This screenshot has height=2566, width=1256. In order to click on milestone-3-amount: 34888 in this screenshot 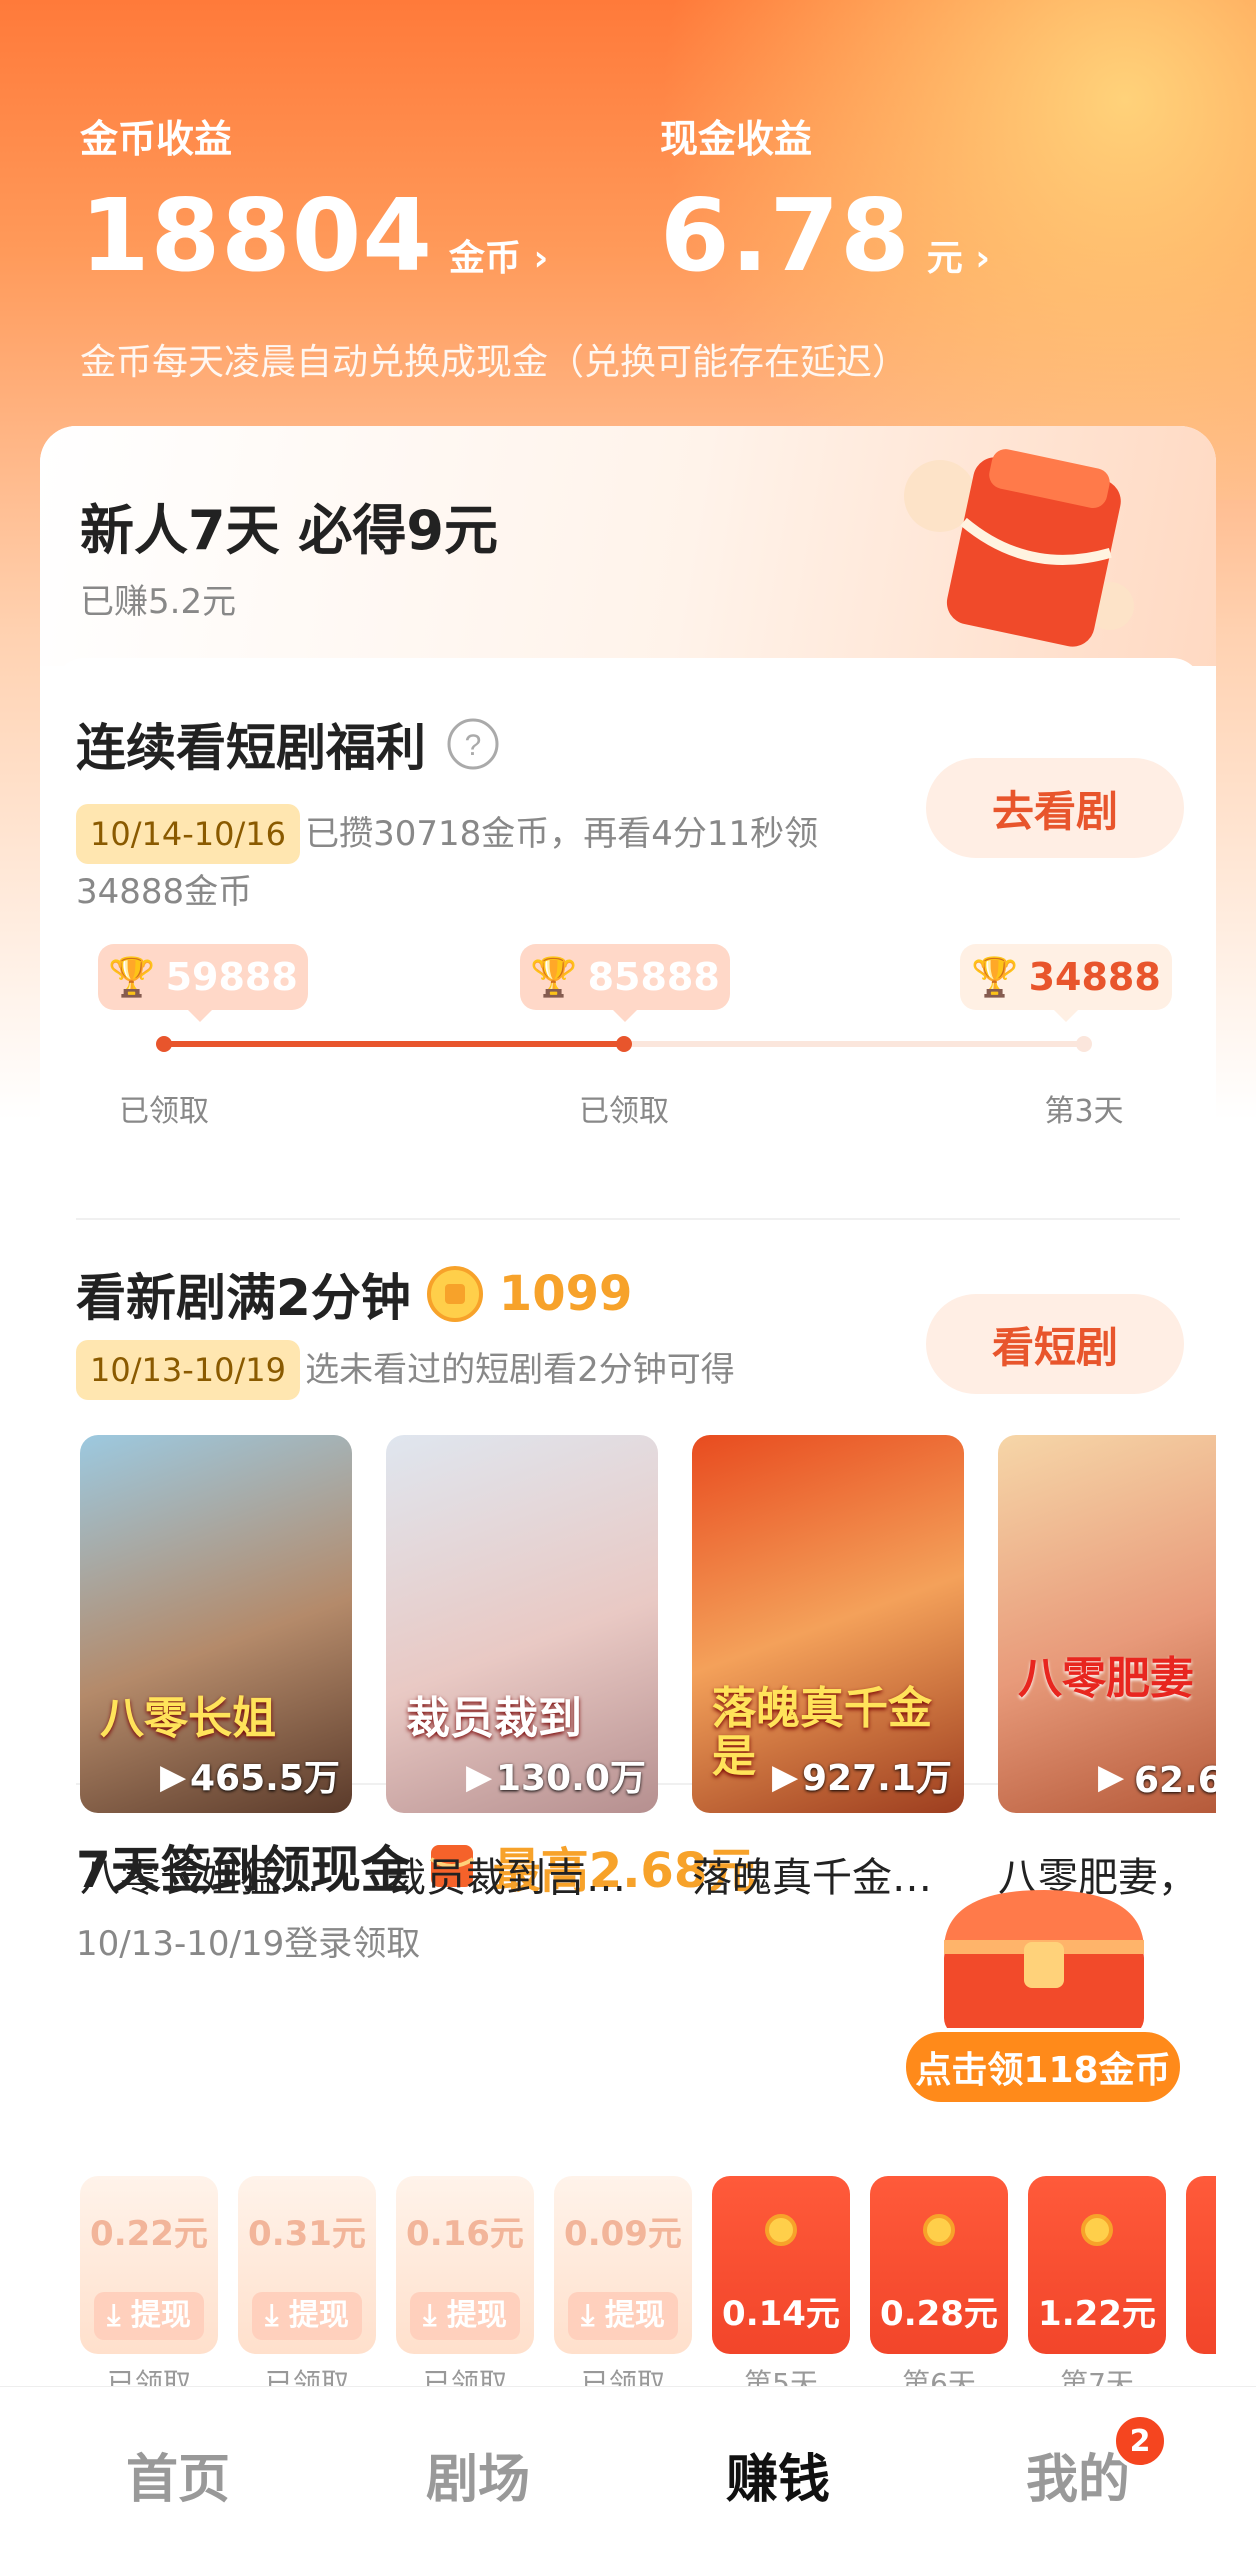, I will do `click(1094, 977)`.